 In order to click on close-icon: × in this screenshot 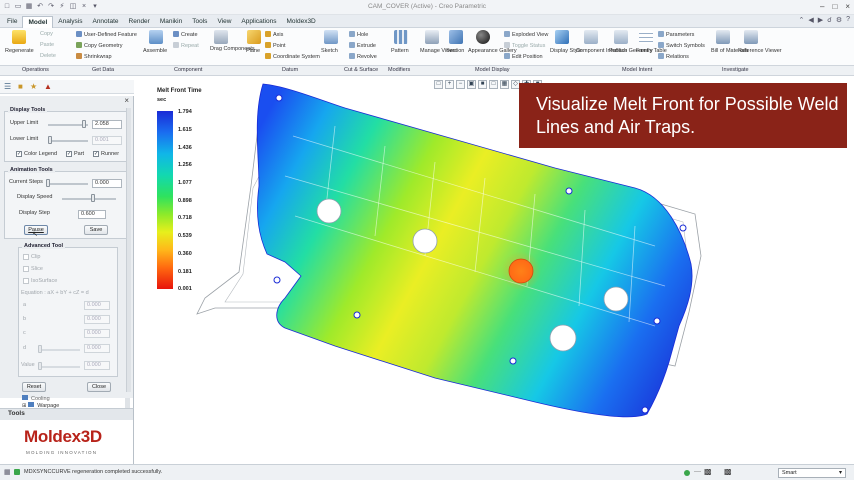, I will do `click(847, 6)`.